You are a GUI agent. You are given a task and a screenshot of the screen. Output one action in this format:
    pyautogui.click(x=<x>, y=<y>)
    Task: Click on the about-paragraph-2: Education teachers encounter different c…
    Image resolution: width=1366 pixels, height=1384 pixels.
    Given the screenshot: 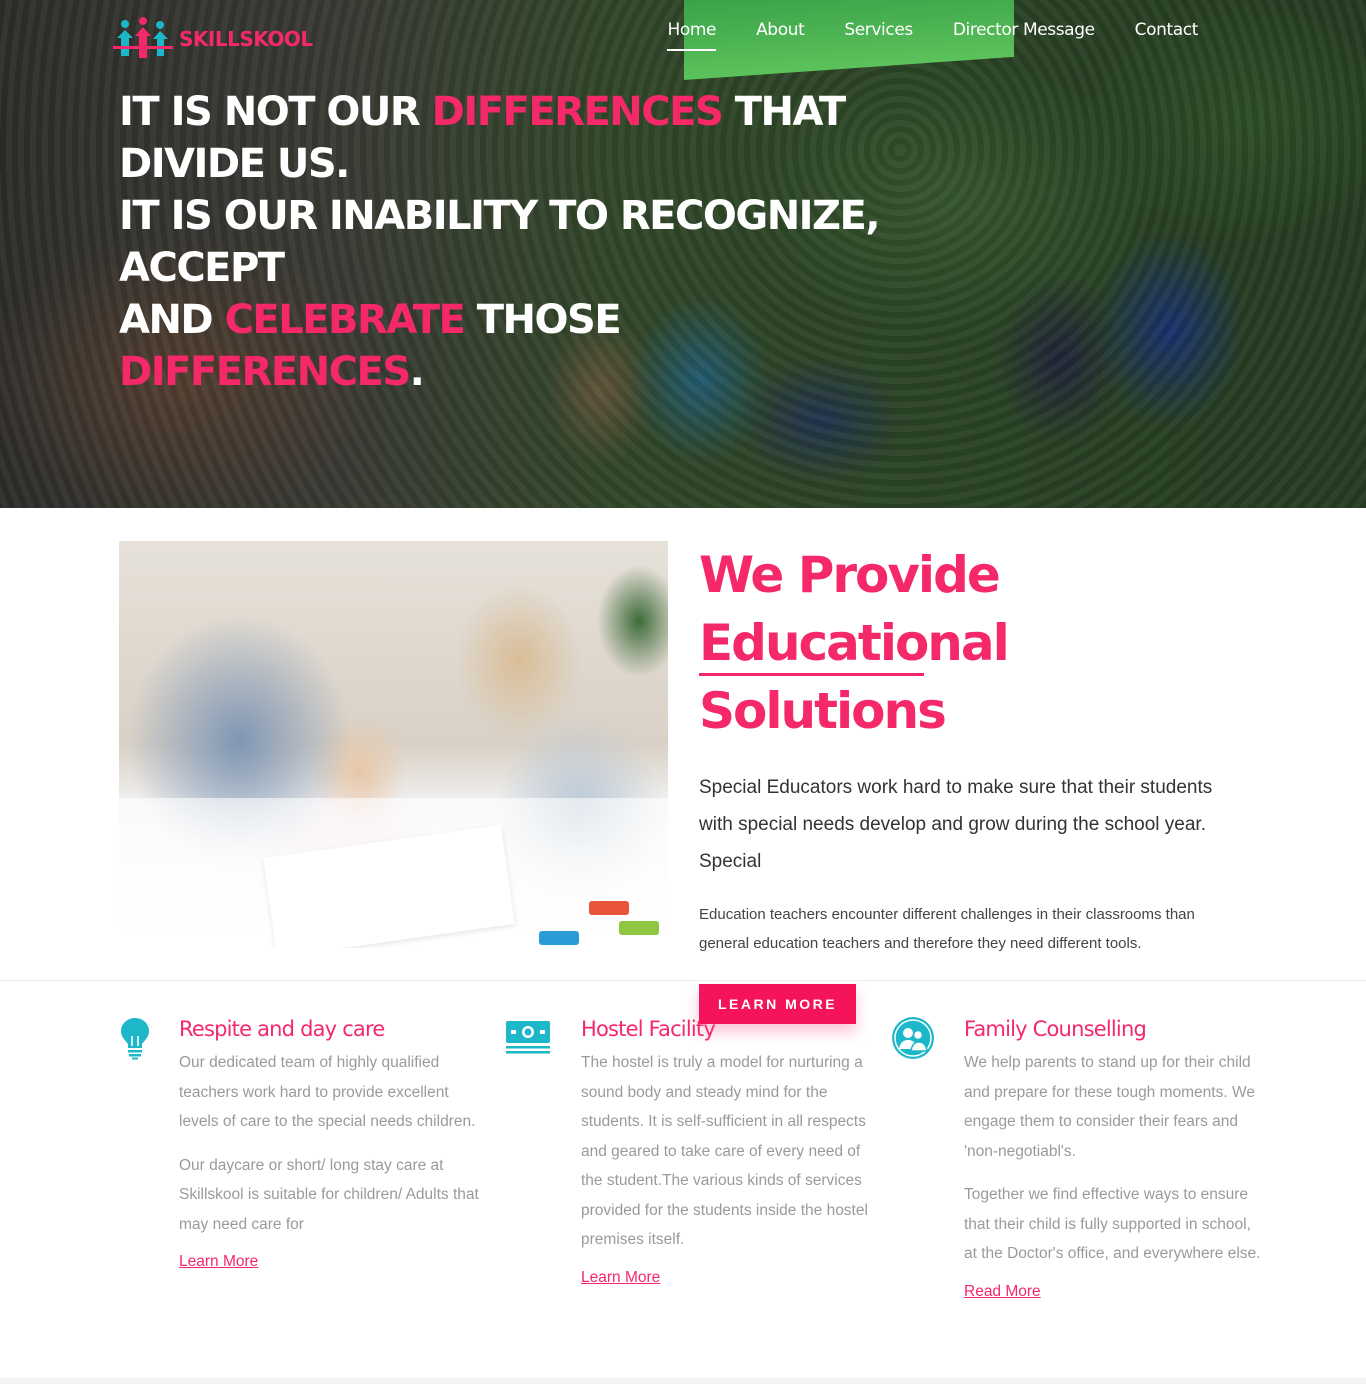 What is the action you would take?
    pyautogui.click(x=947, y=929)
    